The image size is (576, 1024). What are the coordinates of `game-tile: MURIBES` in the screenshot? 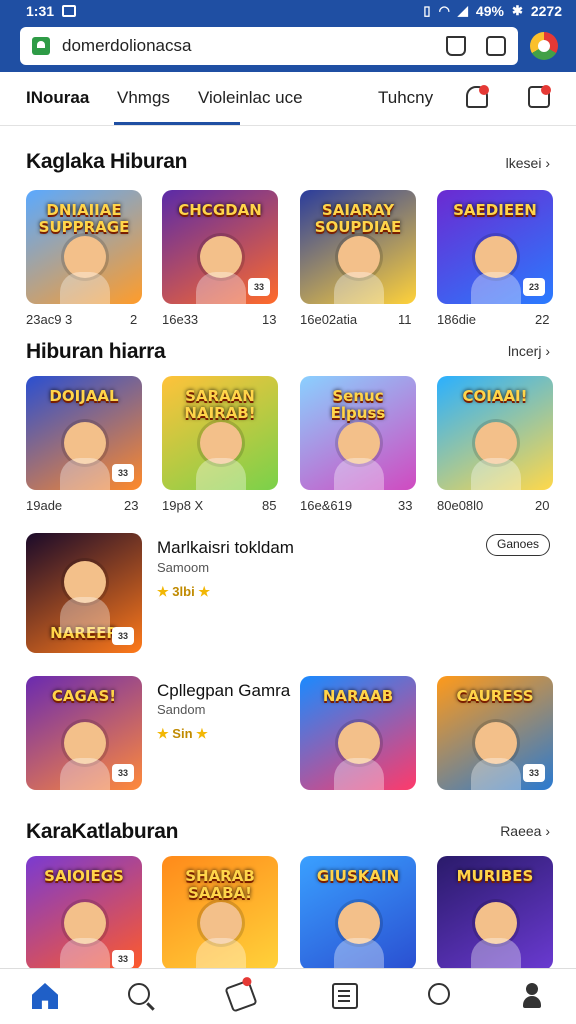 It's located at (495, 913).